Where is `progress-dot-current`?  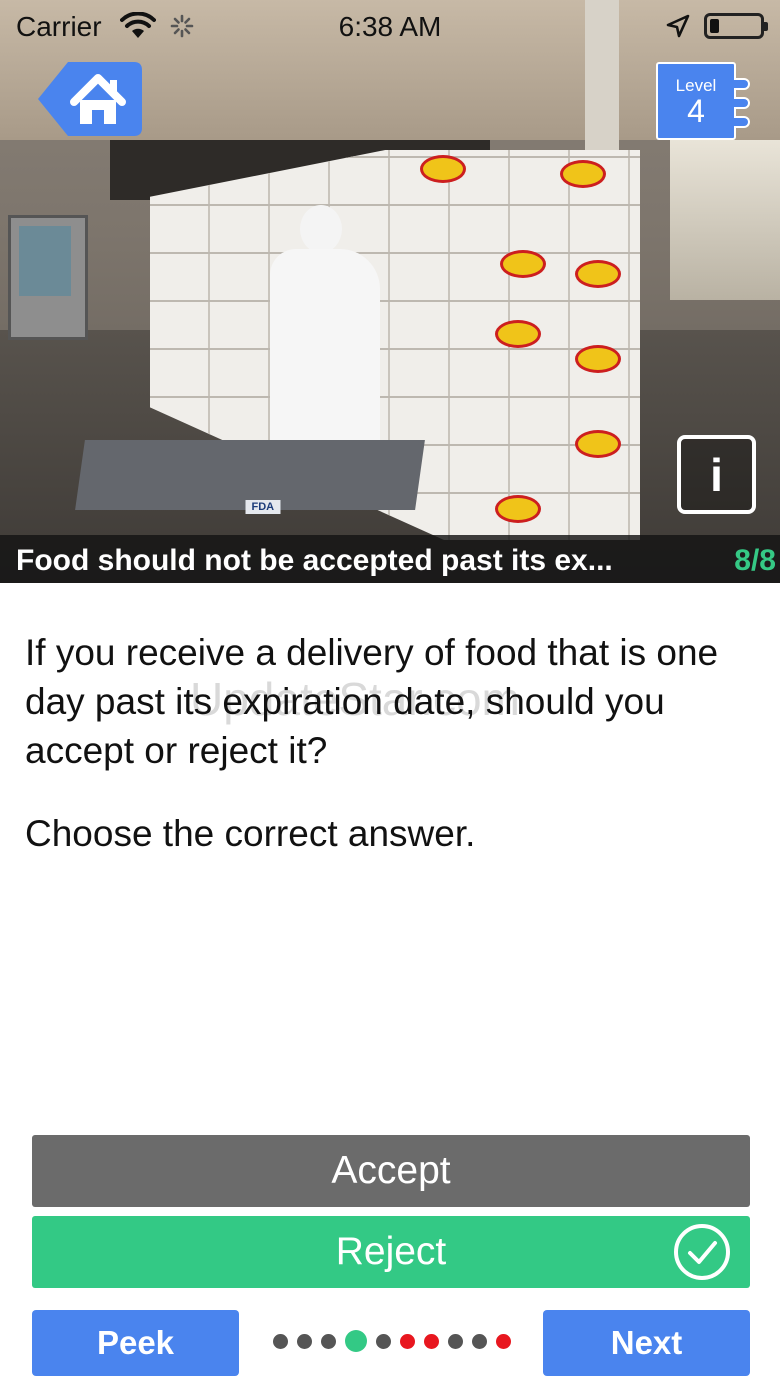 progress-dot-current is located at coordinates (356, 1341).